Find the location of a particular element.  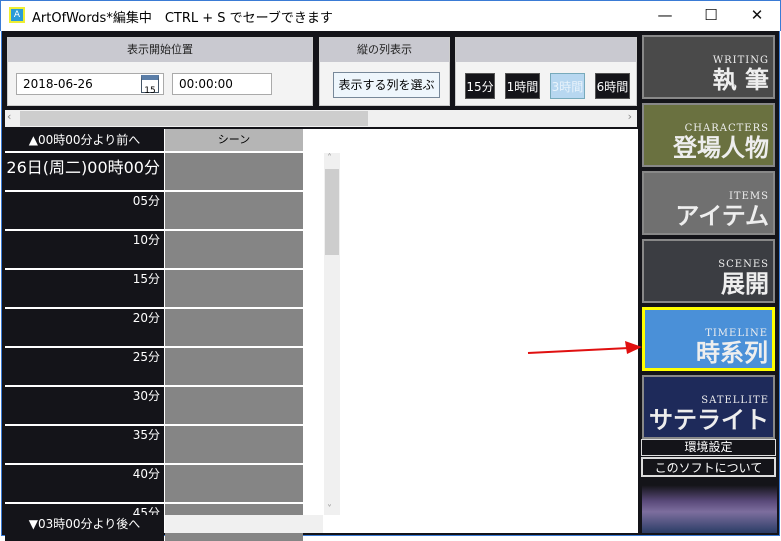

scale-3h-button: 3時間 is located at coordinates (567, 86).